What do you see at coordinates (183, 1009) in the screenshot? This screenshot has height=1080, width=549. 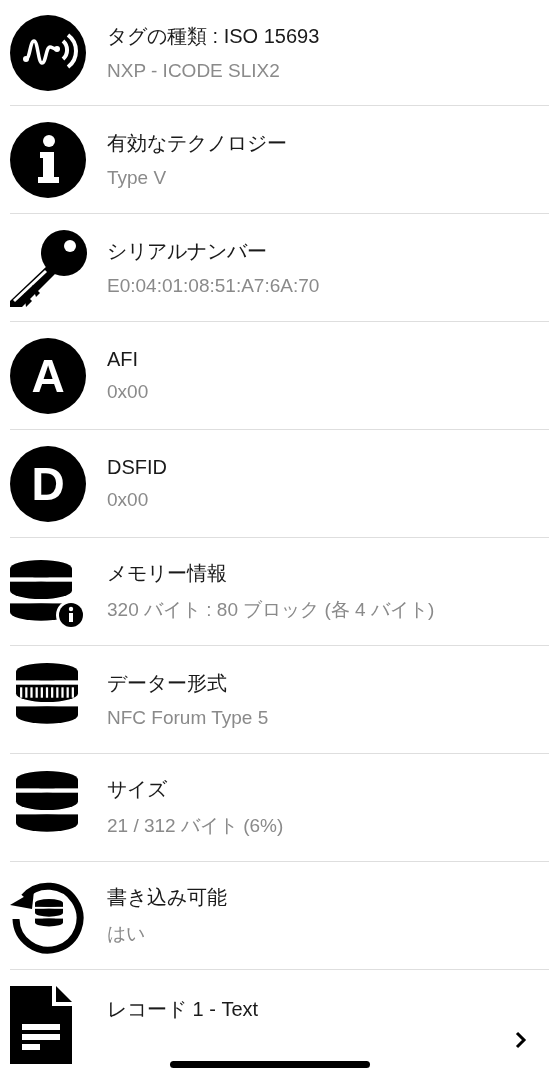 I see `item-title: レコード 1 - Text` at bounding box center [183, 1009].